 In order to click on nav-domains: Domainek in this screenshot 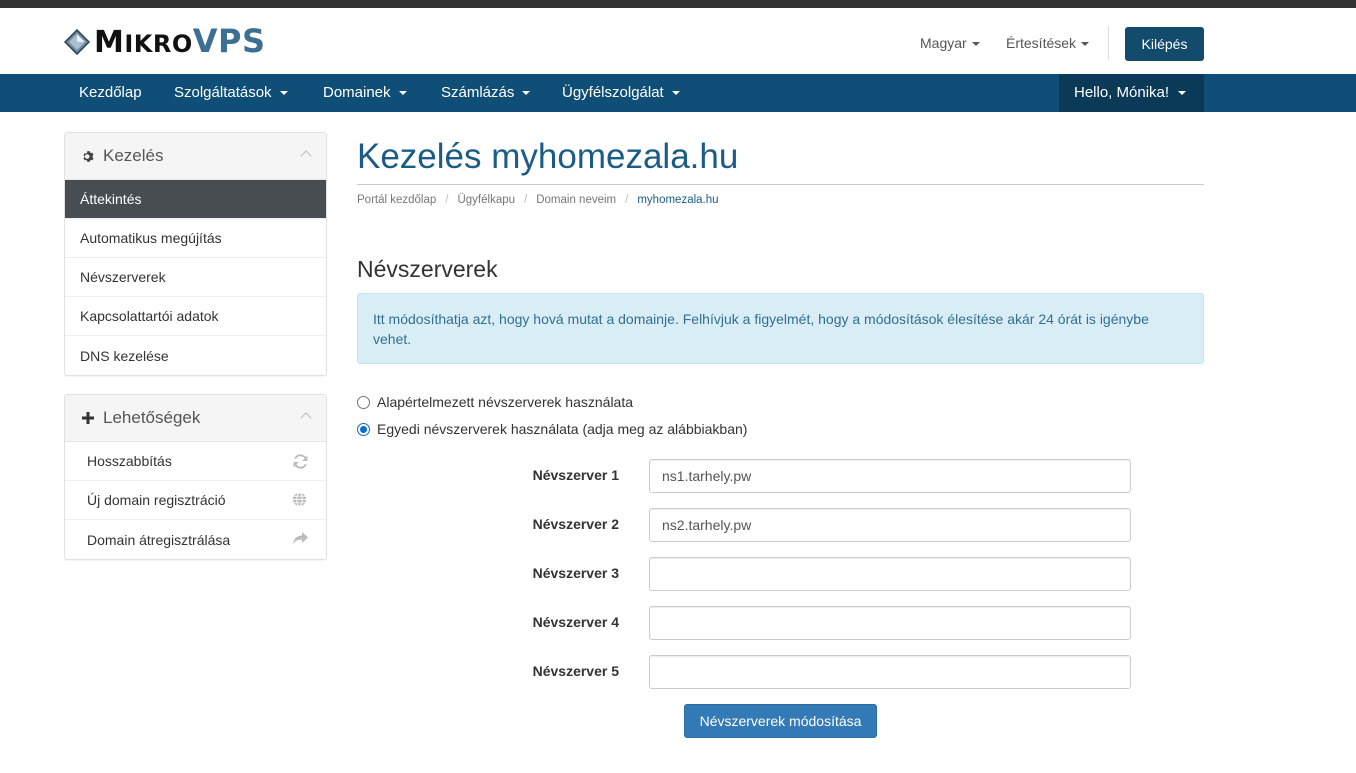, I will do `click(365, 93)`.